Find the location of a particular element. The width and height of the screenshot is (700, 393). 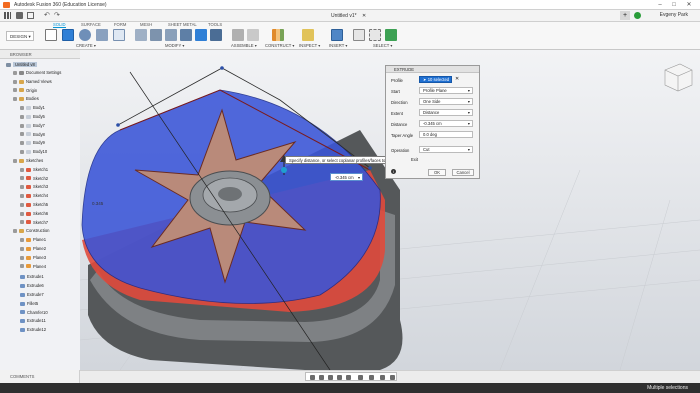

timeline-item: Extrude6 is located at coordinates (32, 285).